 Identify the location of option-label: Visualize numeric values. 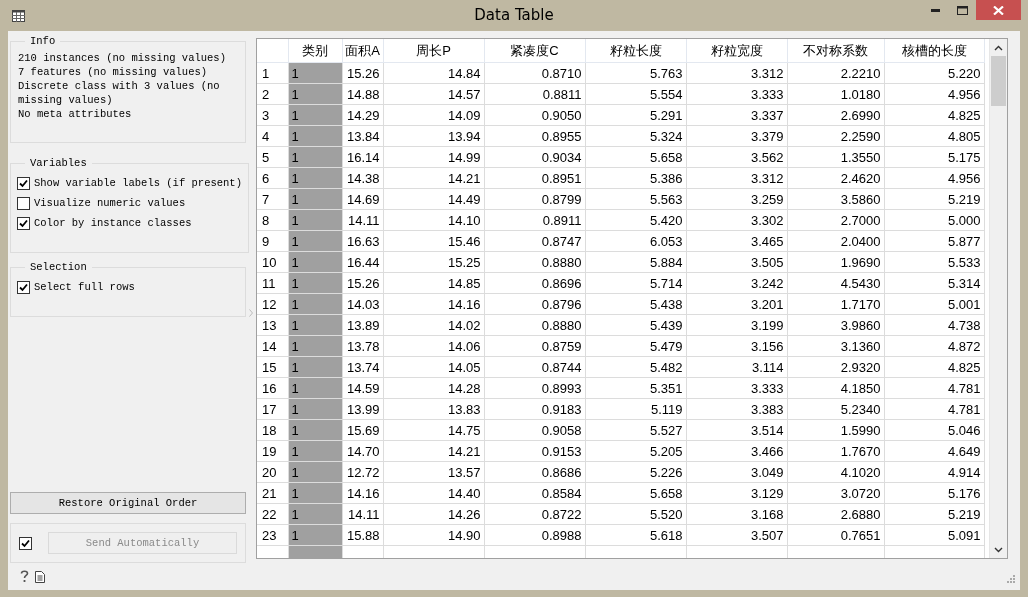
(110, 203).